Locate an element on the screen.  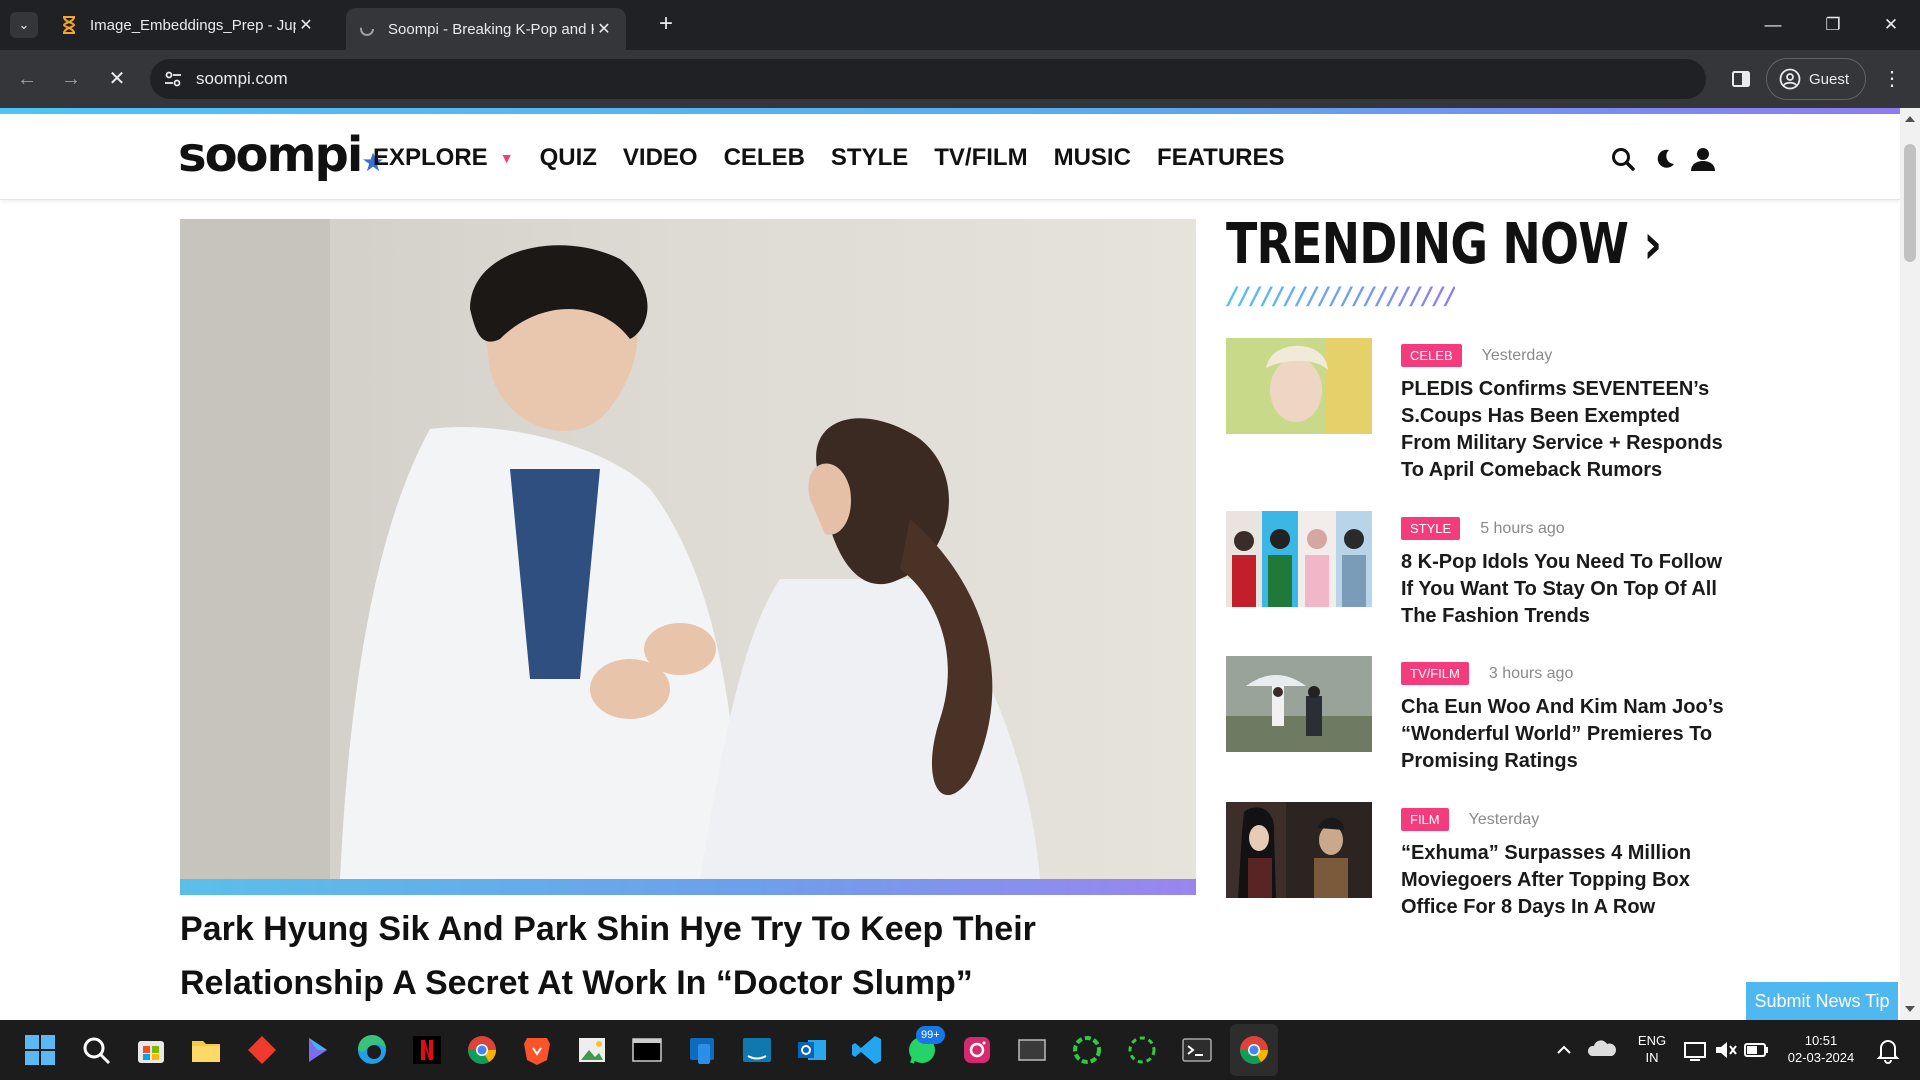
chevron-up-icon is located at coordinates (1564, 1050).